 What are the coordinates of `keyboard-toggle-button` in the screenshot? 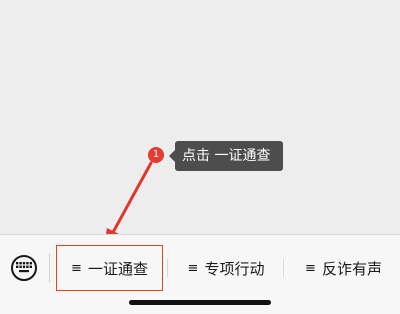 It's located at (24, 268).